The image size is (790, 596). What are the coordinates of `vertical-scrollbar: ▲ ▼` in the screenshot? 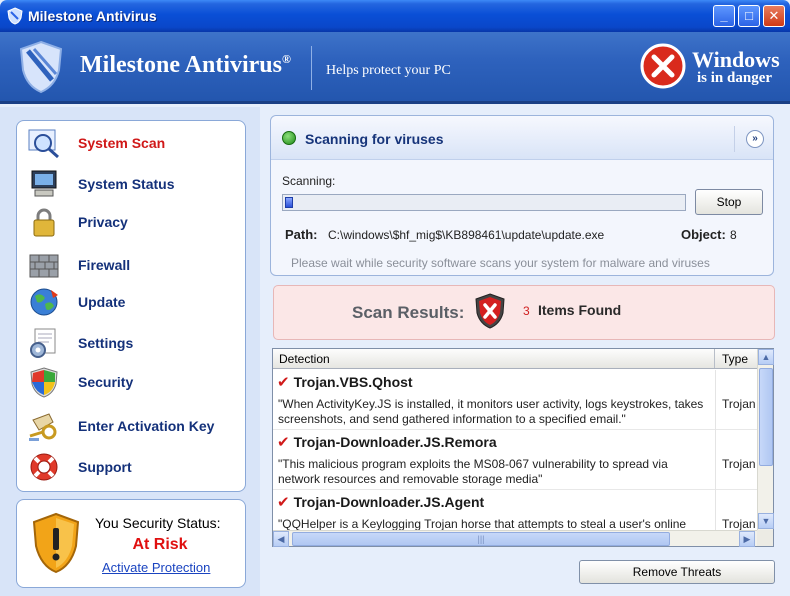 It's located at (765, 439).